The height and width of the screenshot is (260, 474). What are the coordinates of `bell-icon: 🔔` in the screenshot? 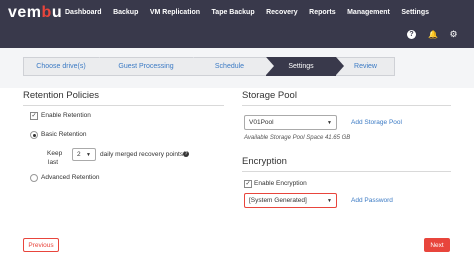 It's located at (433, 34).